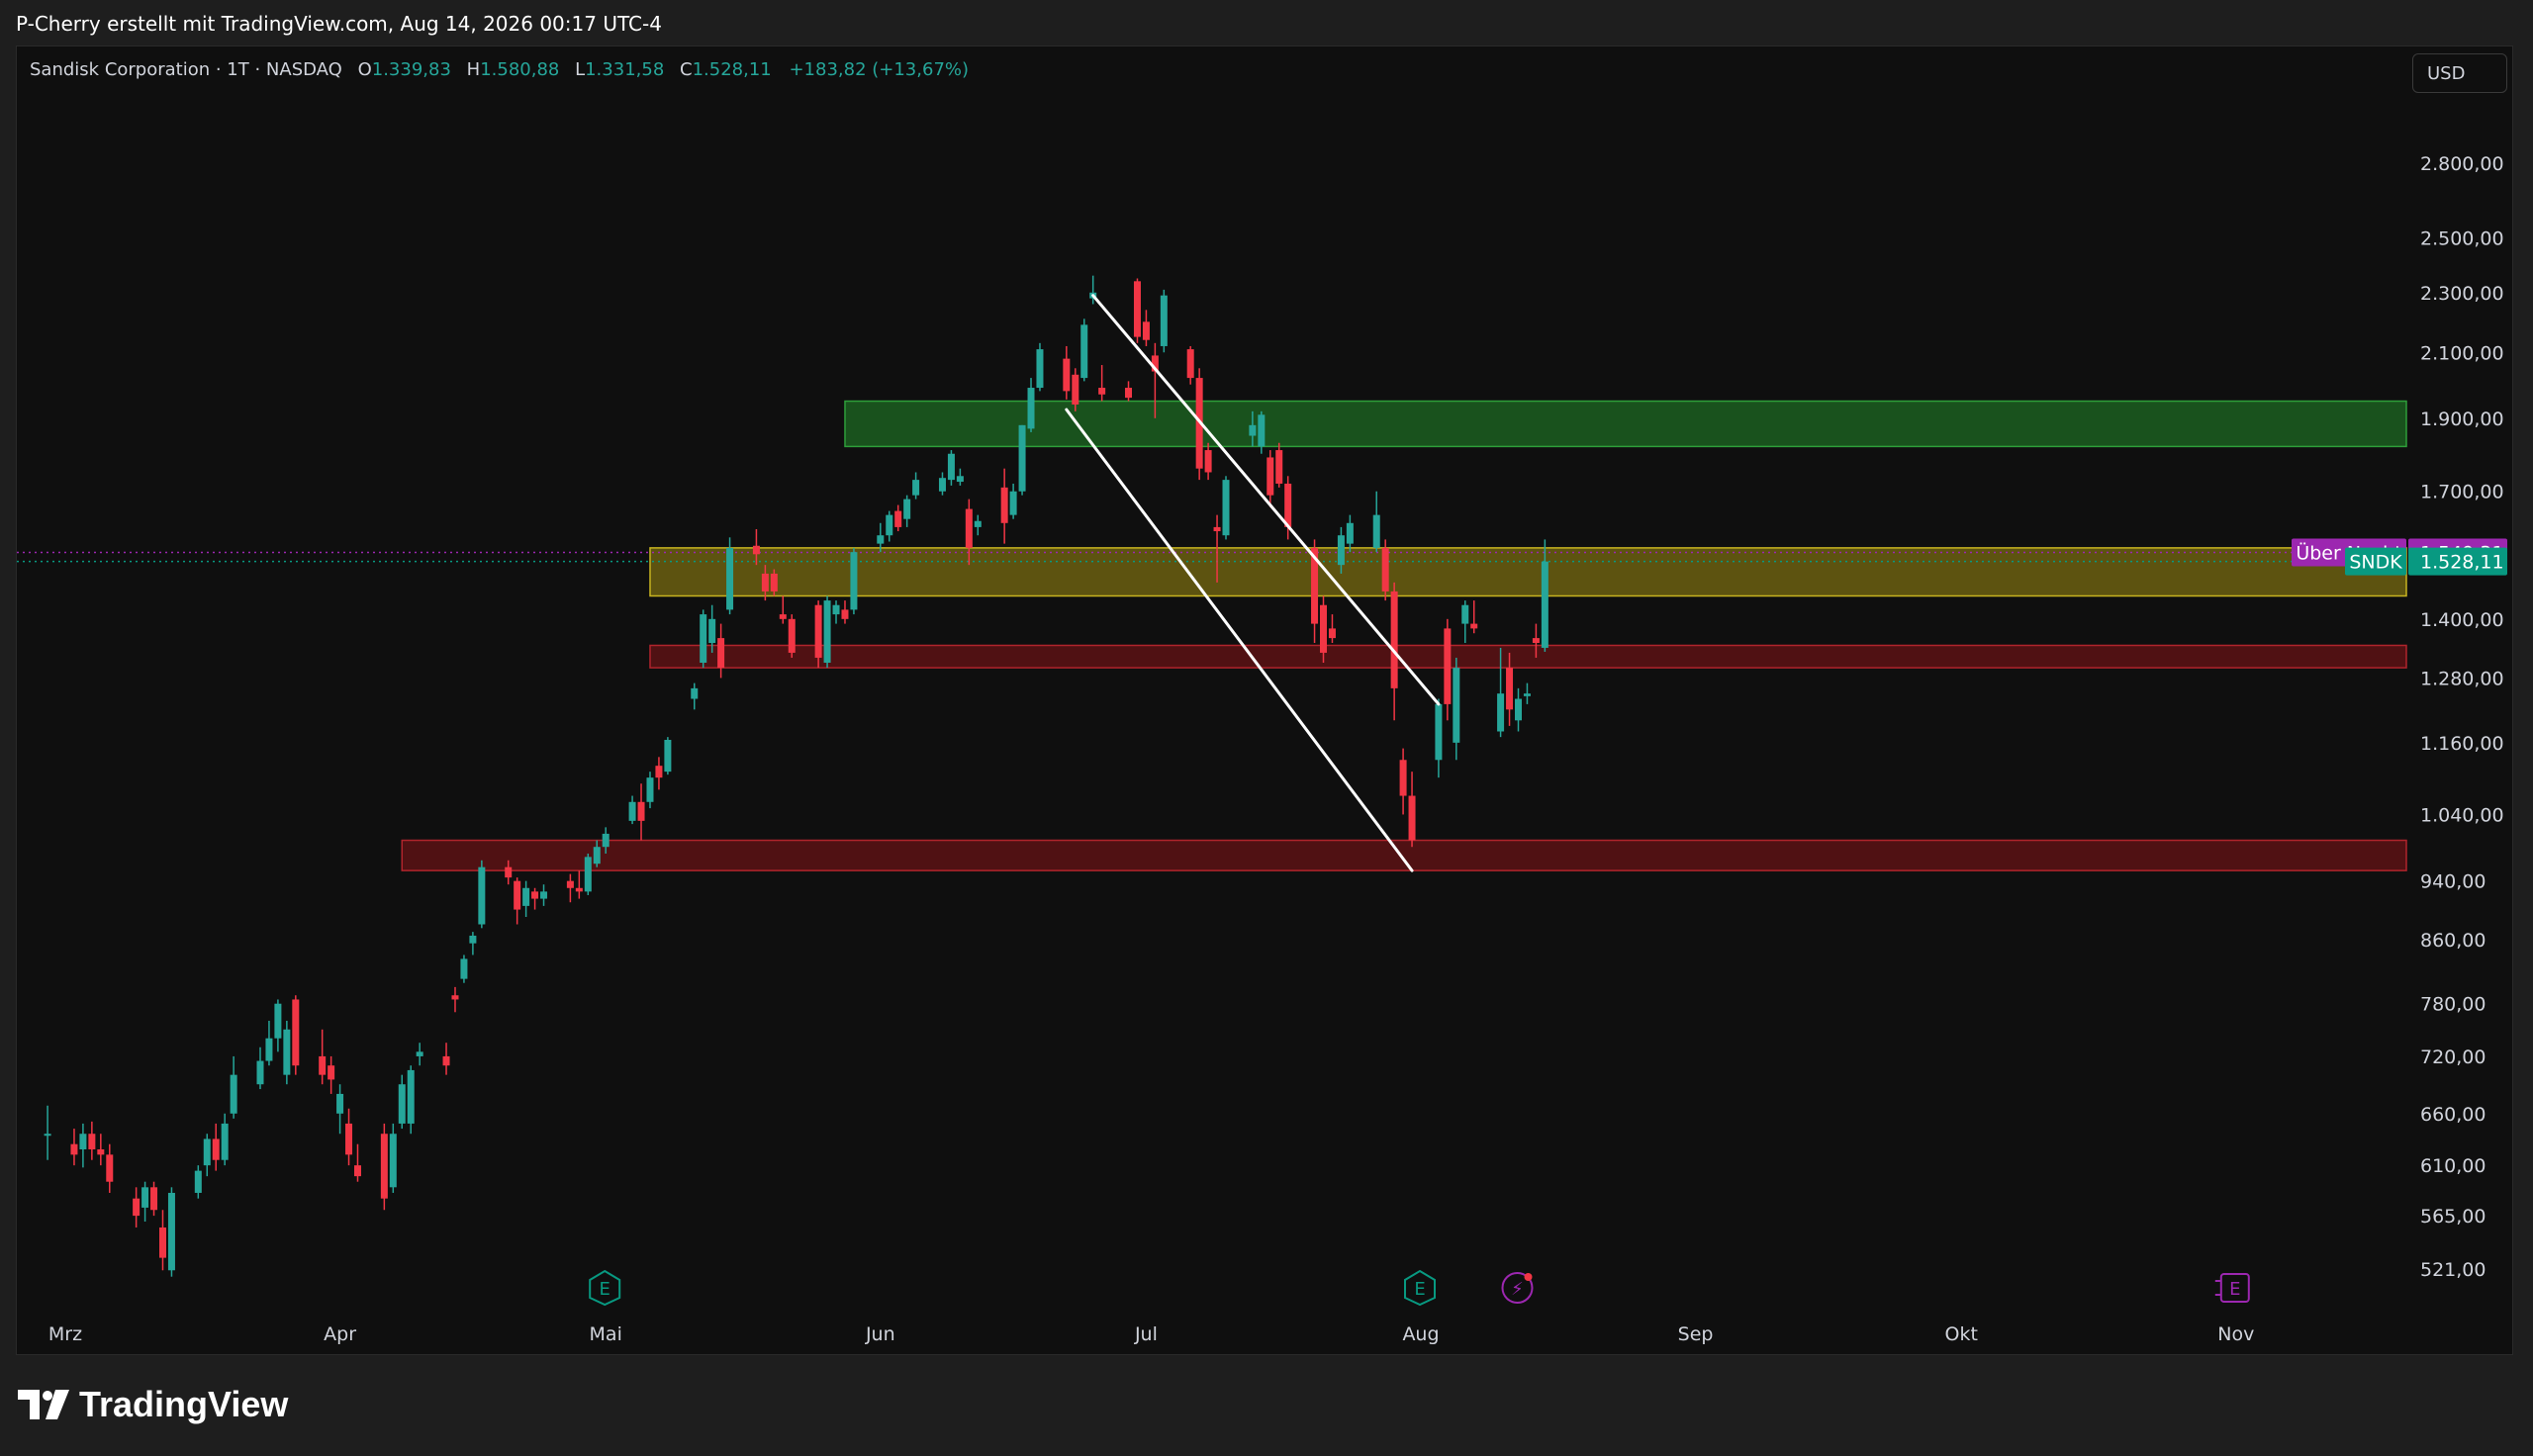 The height and width of the screenshot is (1456, 2533). What do you see at coordinates (2459, 73) in the screenshot?
I see `currency-button: USD` at bounding box center [2459, 73].